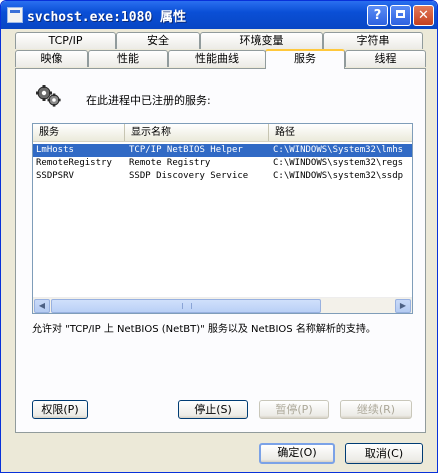 Image resolution: width=438 pixels, height=473 pixels. What do you see at coordinates (74, 163) in the screenshot?
I see `cell-service: RemoteRegistry` at bounding box center [74, 163].